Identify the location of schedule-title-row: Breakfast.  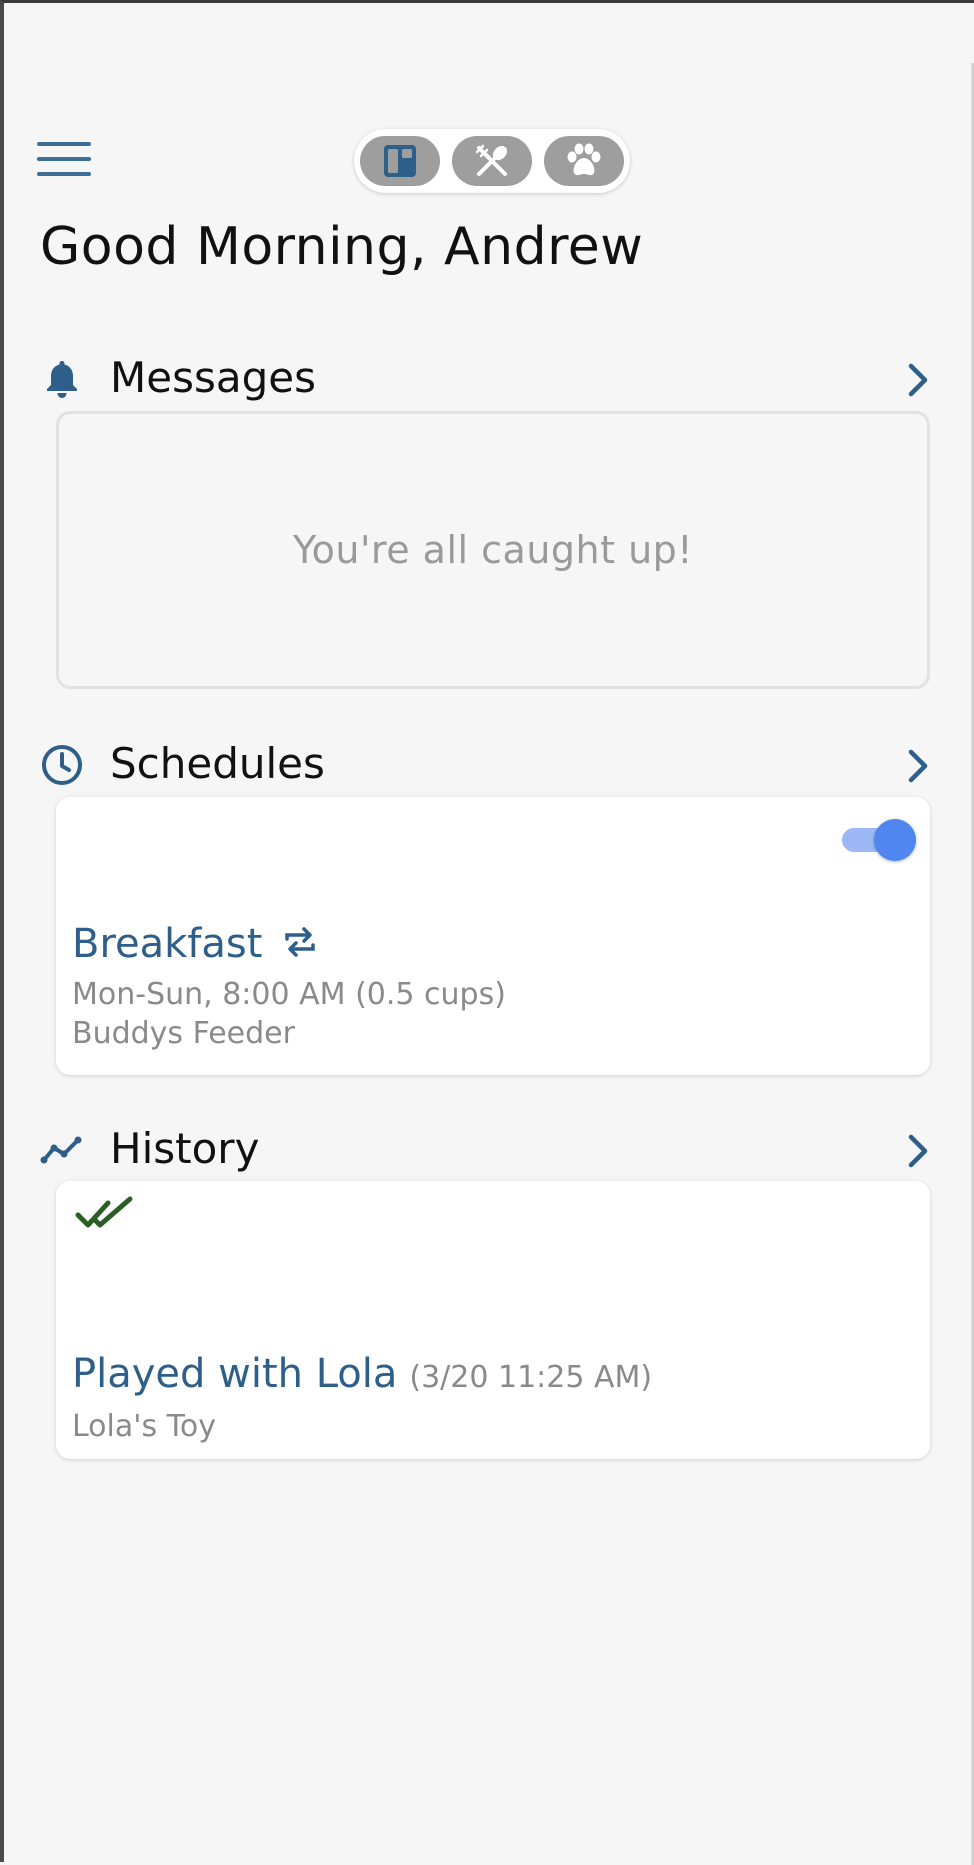
(195, 944).